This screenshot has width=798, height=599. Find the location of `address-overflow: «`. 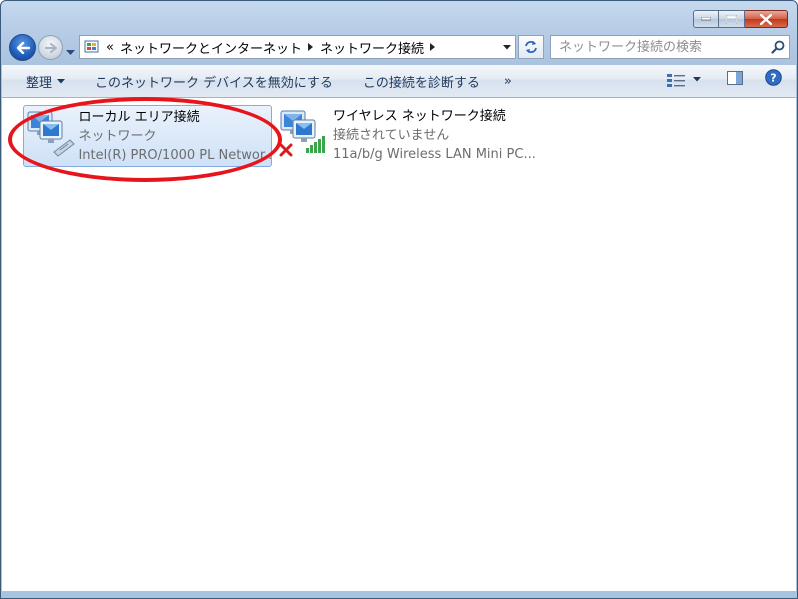

address-overflow: « is located at coordinates (110, 47).